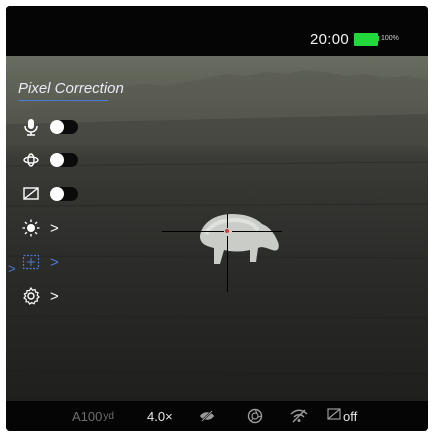  What do you see at coordinates (350, 416) in the screenshot?
I see `display-off-state: off` at bounding box center [350, 416].